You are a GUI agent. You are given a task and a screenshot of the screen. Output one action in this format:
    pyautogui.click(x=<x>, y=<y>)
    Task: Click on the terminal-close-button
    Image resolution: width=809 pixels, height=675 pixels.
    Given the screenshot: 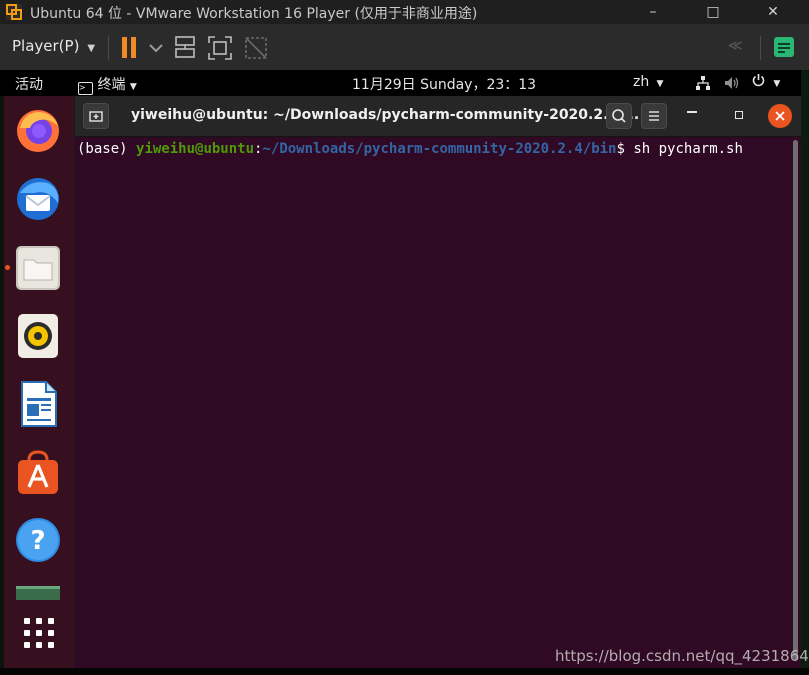 What is the action you would take?
    pyautogui.click(x=780, y=116)
    